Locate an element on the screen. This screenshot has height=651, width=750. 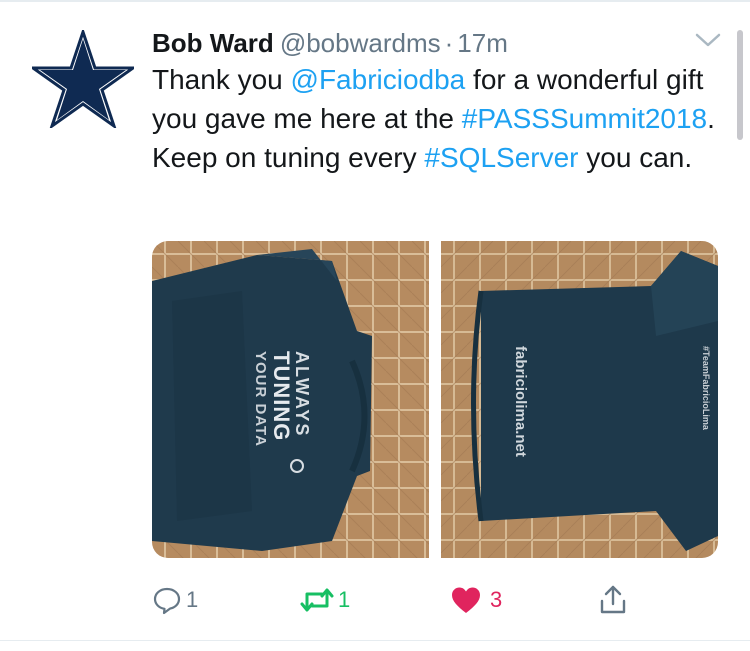
retweet-button: 1 is located at coordinates (325, 600).